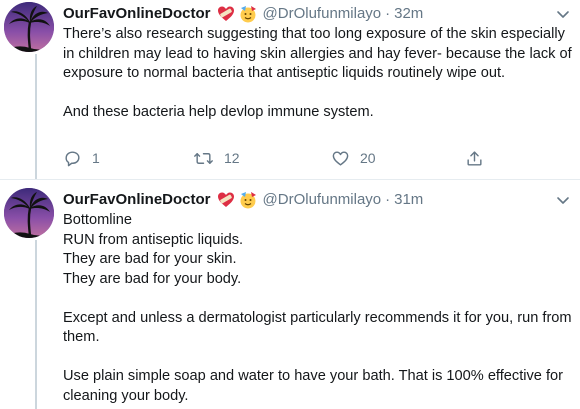 The image size is (580, 409). What do you see at coordinates (340, 158) in the screenshot?
I see `heart-icon` at bounding box center [340, 158].